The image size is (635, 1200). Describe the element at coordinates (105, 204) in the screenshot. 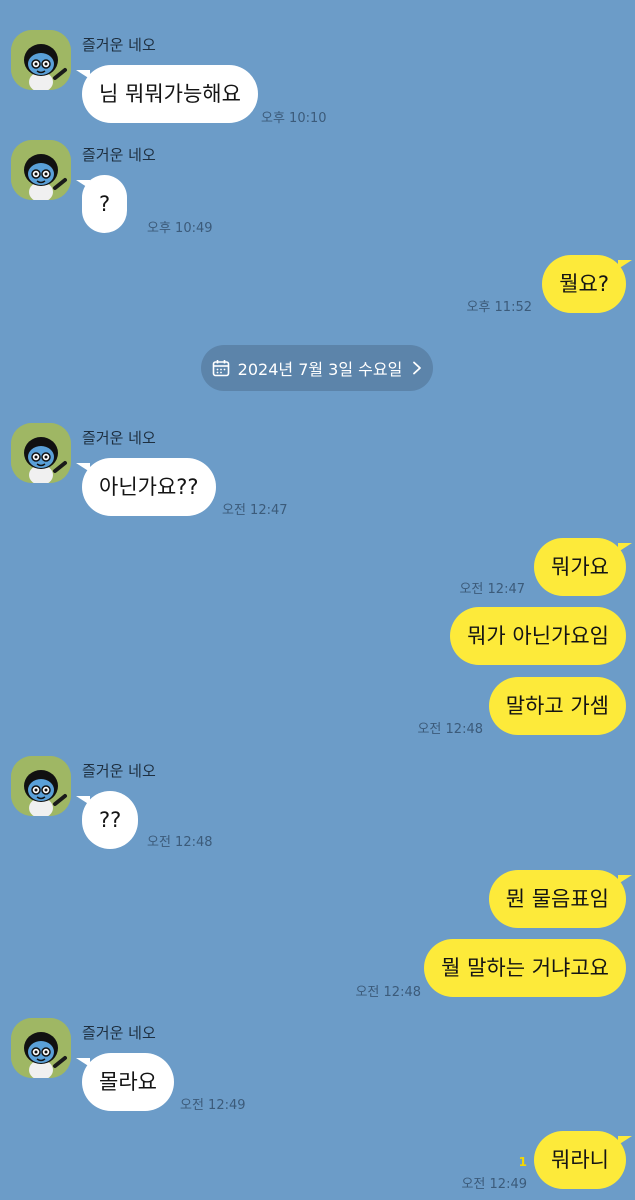

I see `message-bubble: ?` at that location.